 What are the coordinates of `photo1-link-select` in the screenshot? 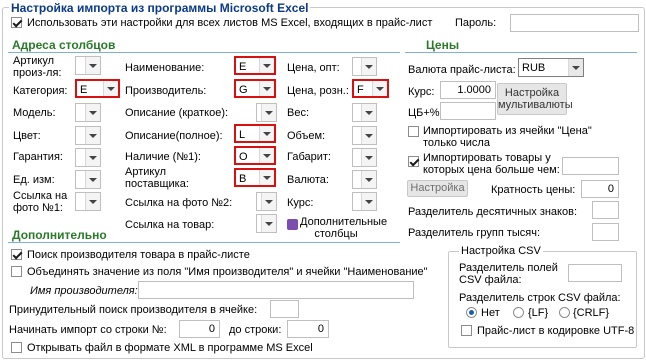 It's located at (88, 201).